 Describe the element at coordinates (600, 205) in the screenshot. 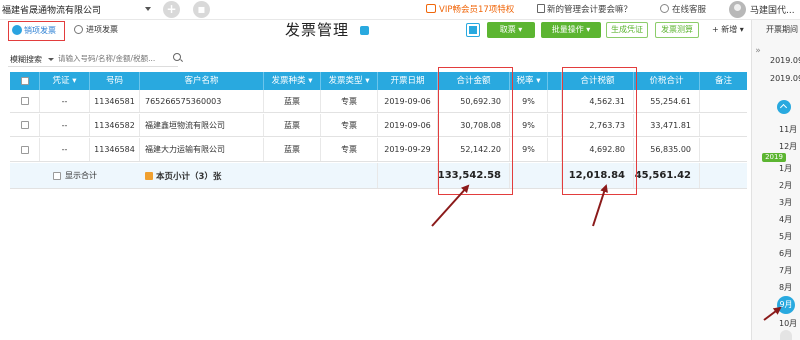

I see `arrow-to-tax` at that location.